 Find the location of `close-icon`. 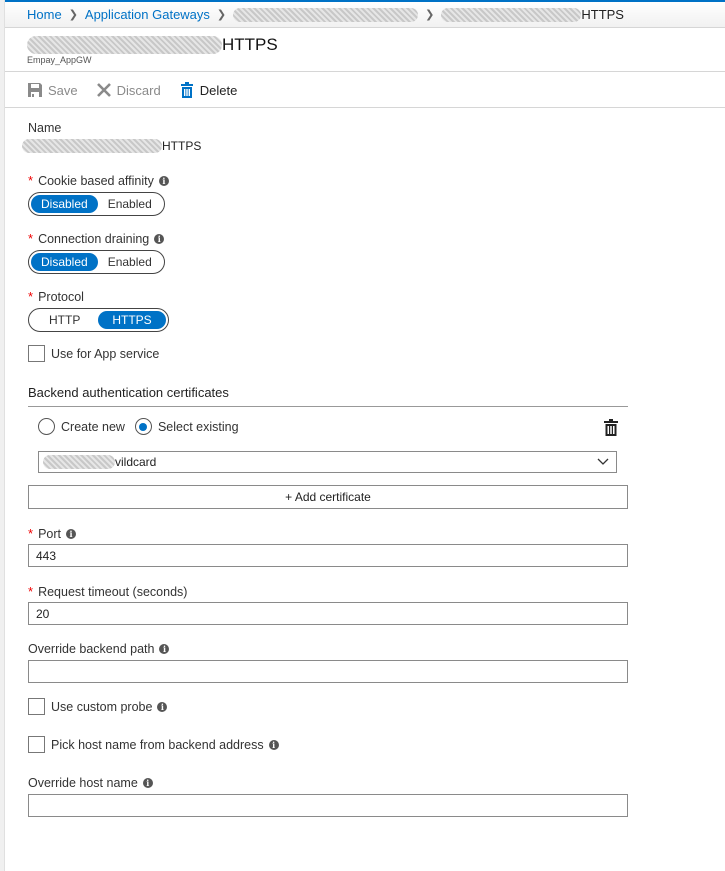

close-icon is located at coordinates (104, 90).